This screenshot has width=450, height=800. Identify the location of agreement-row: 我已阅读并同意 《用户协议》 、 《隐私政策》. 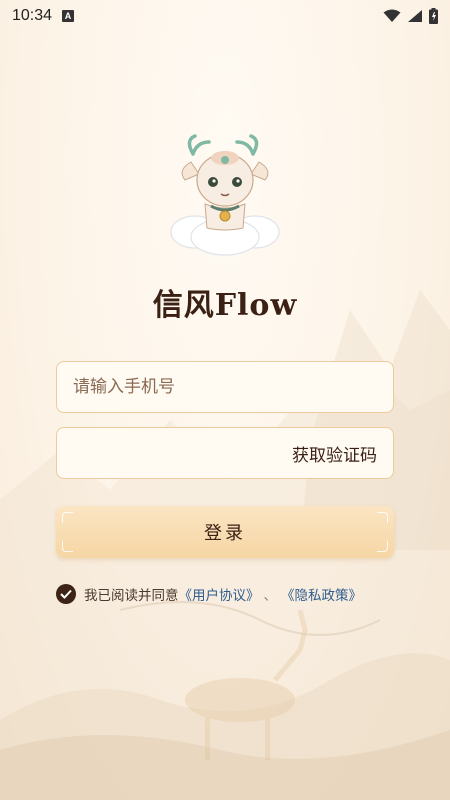
(209, 594).